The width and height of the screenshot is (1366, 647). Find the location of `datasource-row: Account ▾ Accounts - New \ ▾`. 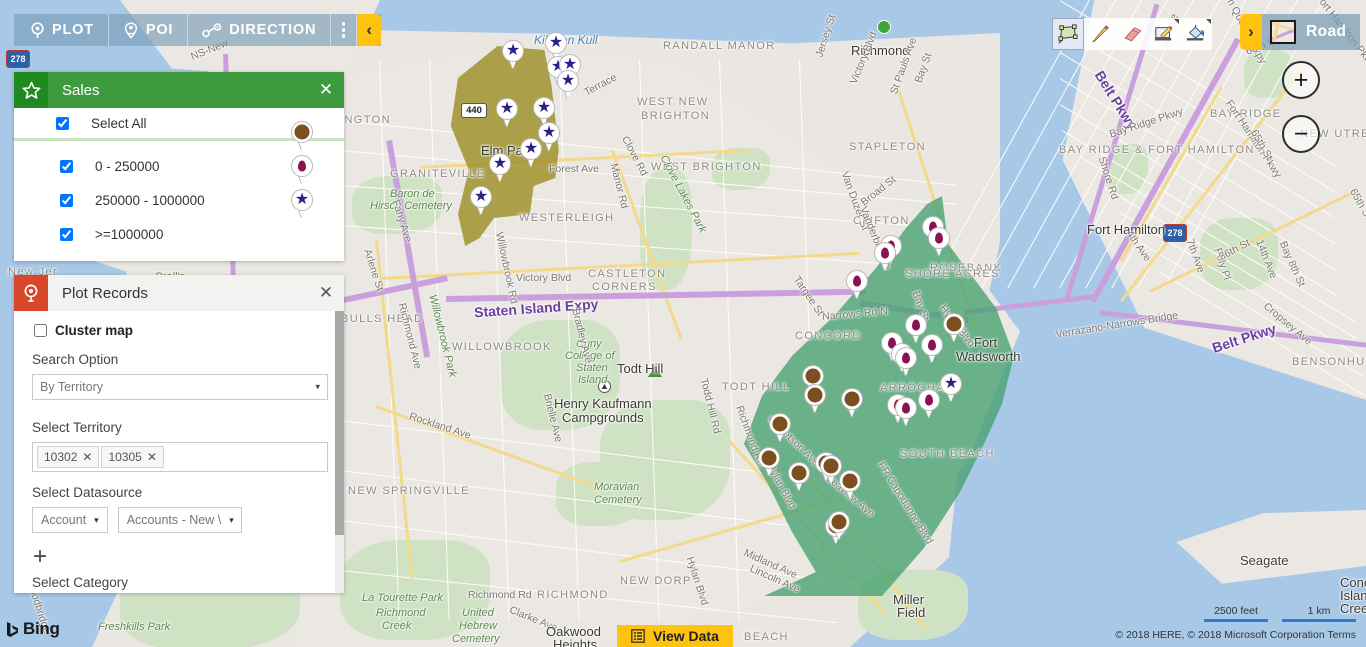

datasource-row: Account ▾ Accounts - New \ ▾ is located at coordinates (180, 520).